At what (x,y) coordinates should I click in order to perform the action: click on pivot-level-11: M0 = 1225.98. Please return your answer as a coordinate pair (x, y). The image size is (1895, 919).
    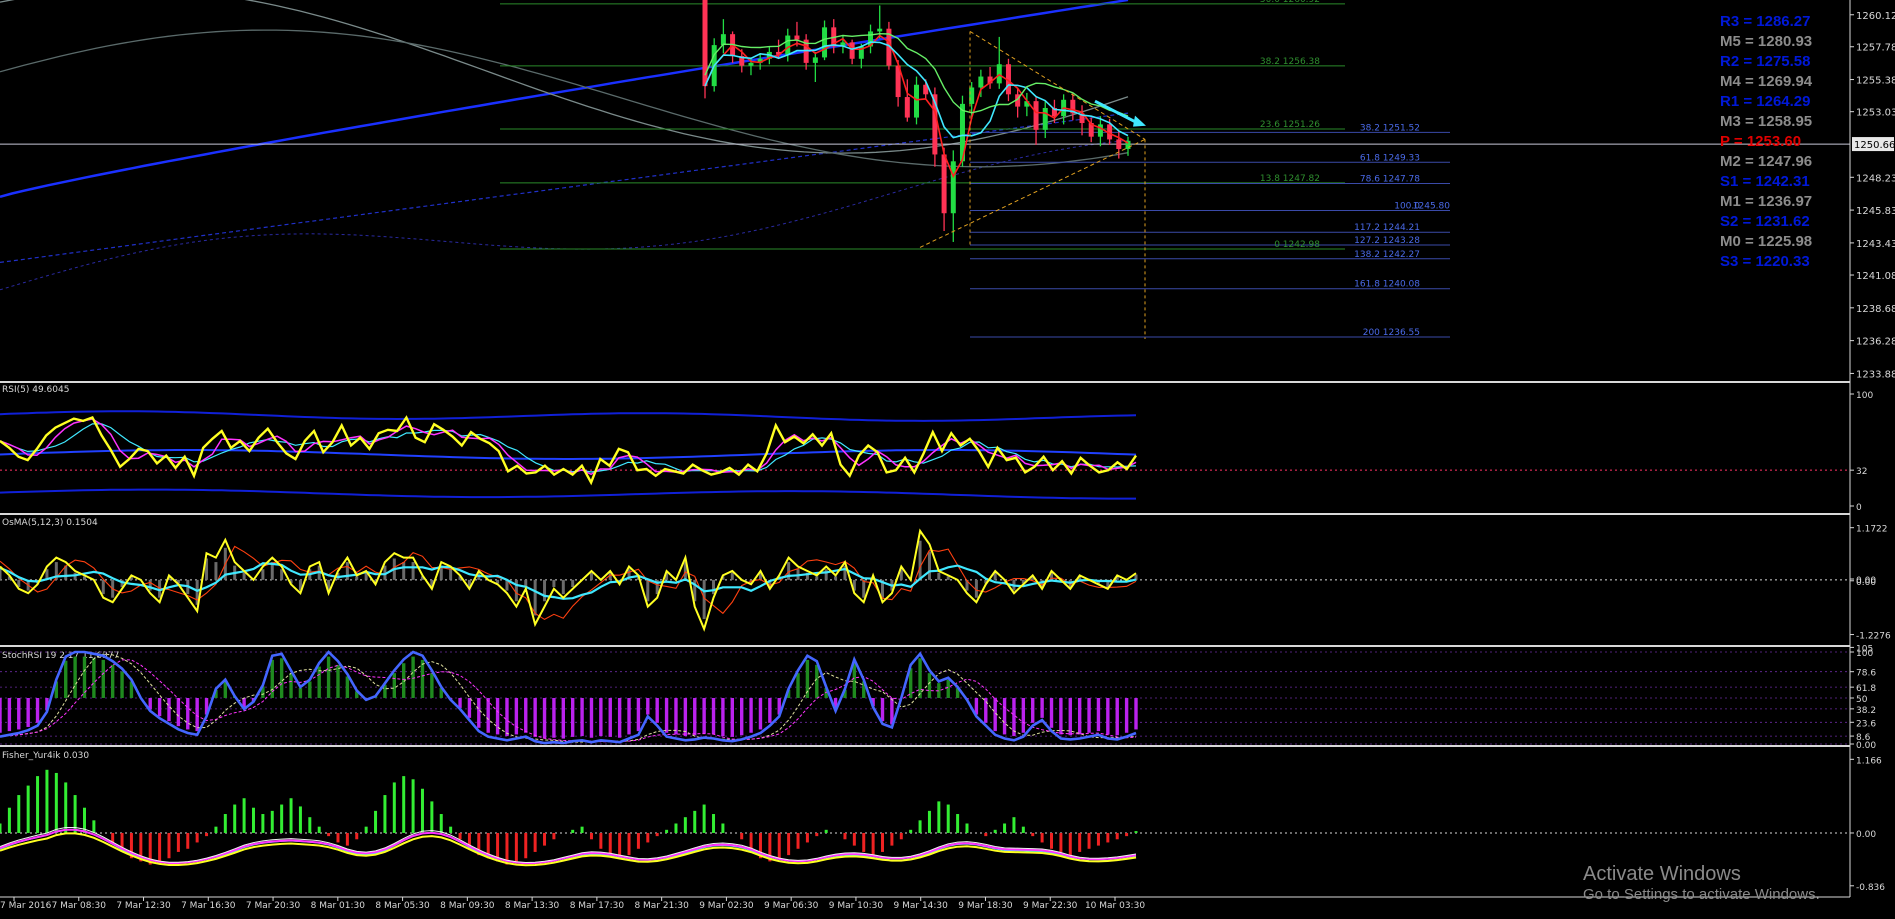
    Looking at the image, I should click on (1766, 241).